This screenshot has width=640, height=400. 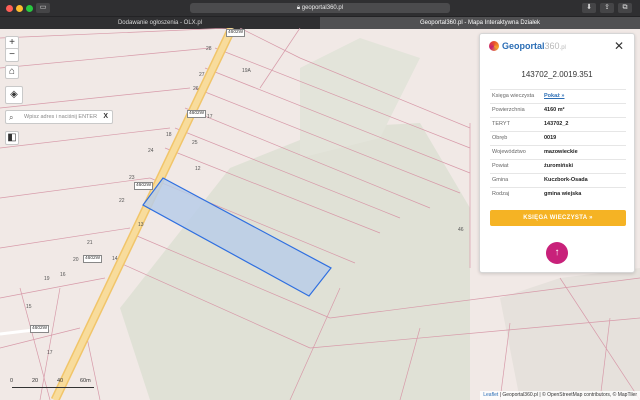 What do you see at coordinates (53, 387) in the screenshot?
I see `scale-bar` at bounding box center [53, 387].